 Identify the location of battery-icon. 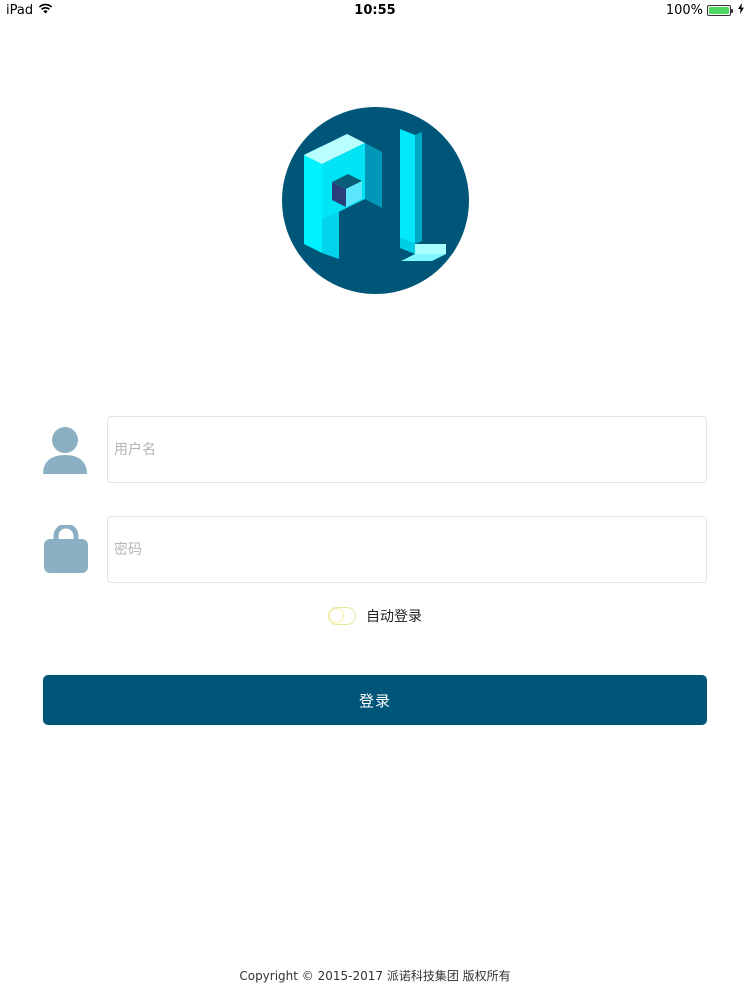
(720, 10).